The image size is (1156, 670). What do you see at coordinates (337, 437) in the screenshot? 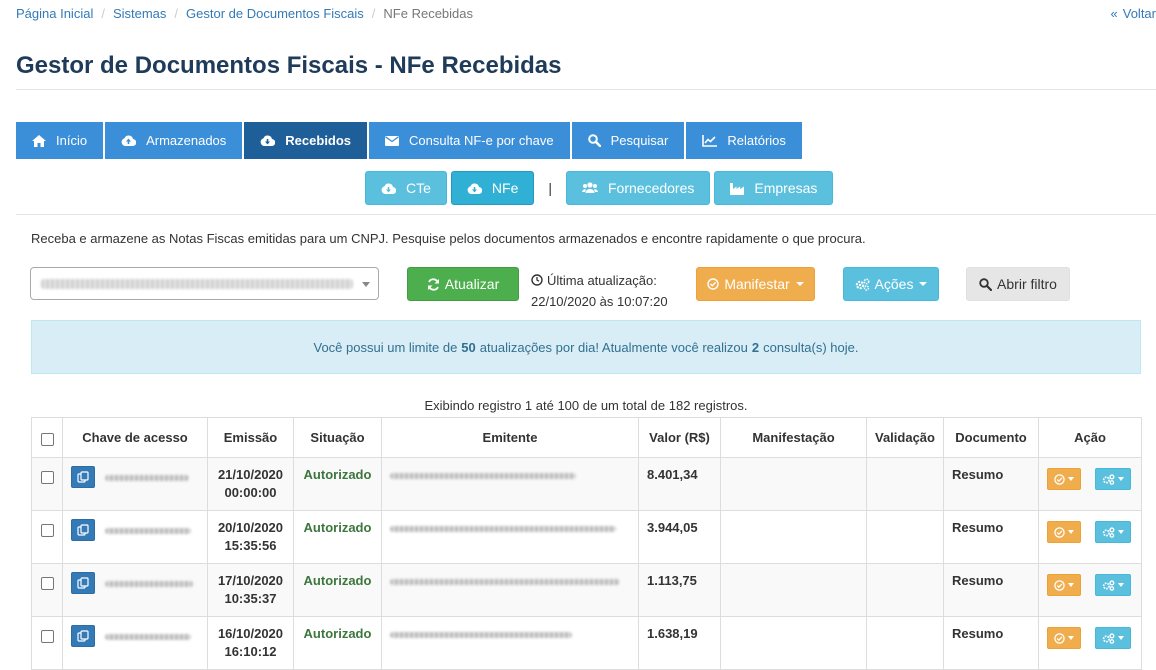
I see `col-status: Situação` at bounding box center [337, 437].